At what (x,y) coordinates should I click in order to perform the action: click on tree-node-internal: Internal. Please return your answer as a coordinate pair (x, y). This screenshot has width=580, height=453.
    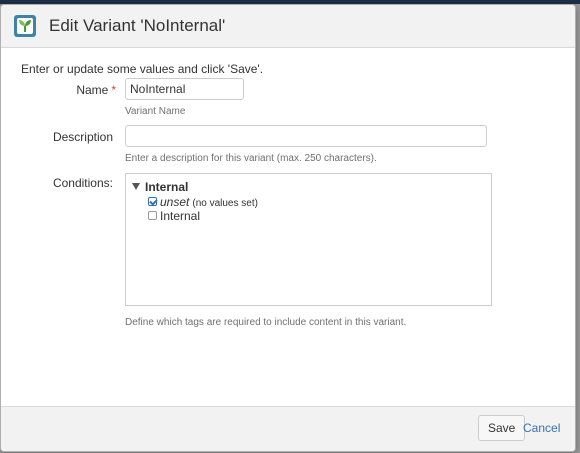
    Looking at the image, I should click on (160, 187).